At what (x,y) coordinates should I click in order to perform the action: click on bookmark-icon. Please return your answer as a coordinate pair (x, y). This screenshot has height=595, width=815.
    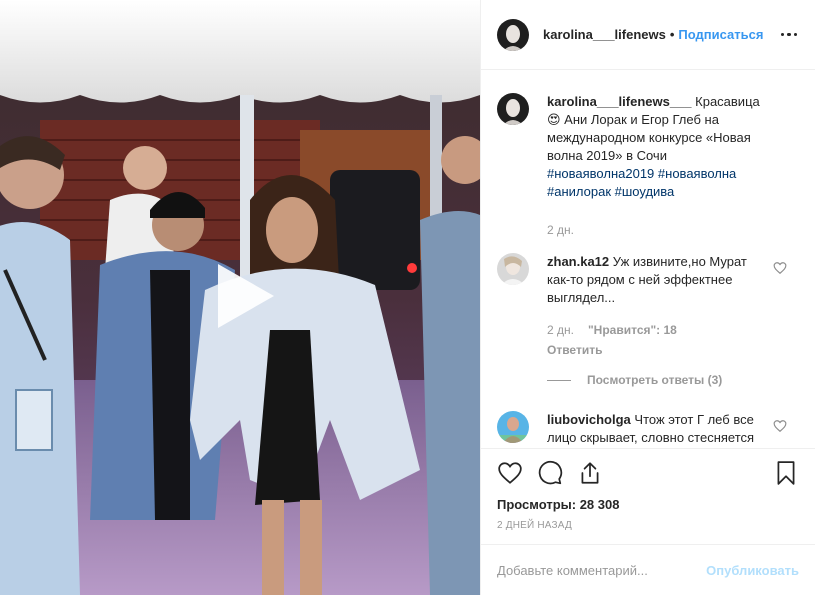
    Looking at the image, I should click on (786, 473).